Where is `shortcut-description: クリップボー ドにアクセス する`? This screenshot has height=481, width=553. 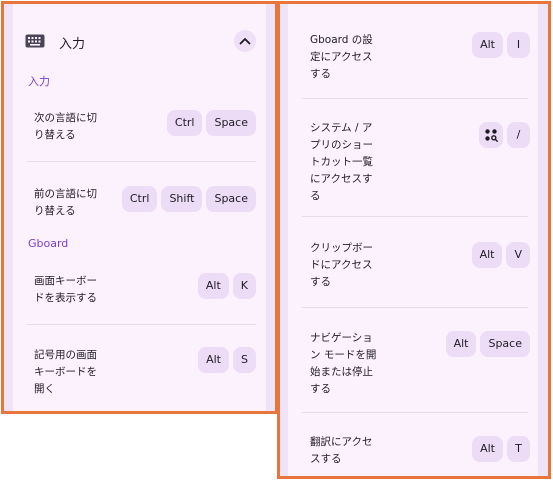 shortcut-description: クリップボー ドにアクセス する is located at coordinates (341, 265).